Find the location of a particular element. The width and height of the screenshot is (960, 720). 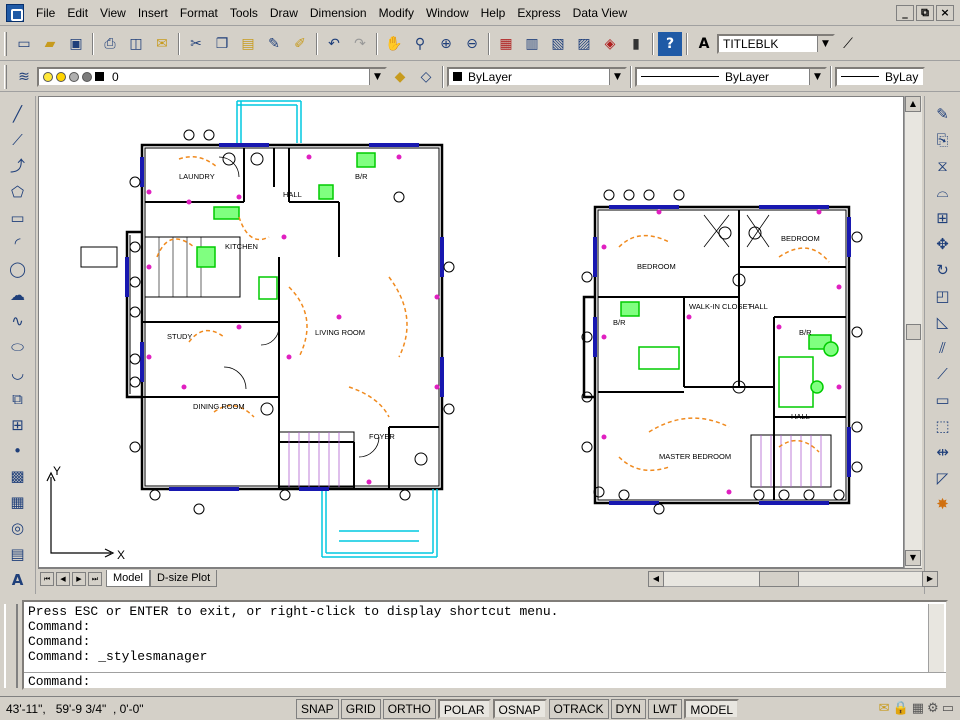

menu-insert: Insert is located at coordinates (153, 13).